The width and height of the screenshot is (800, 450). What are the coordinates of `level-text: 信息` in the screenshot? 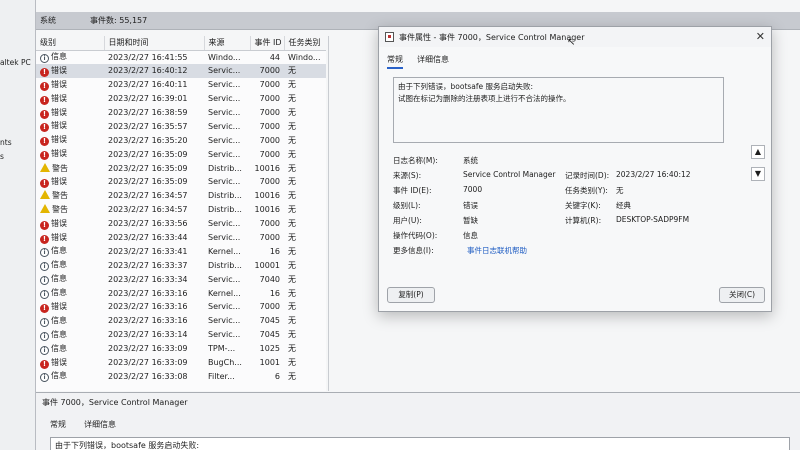 It's located at (59, 334).